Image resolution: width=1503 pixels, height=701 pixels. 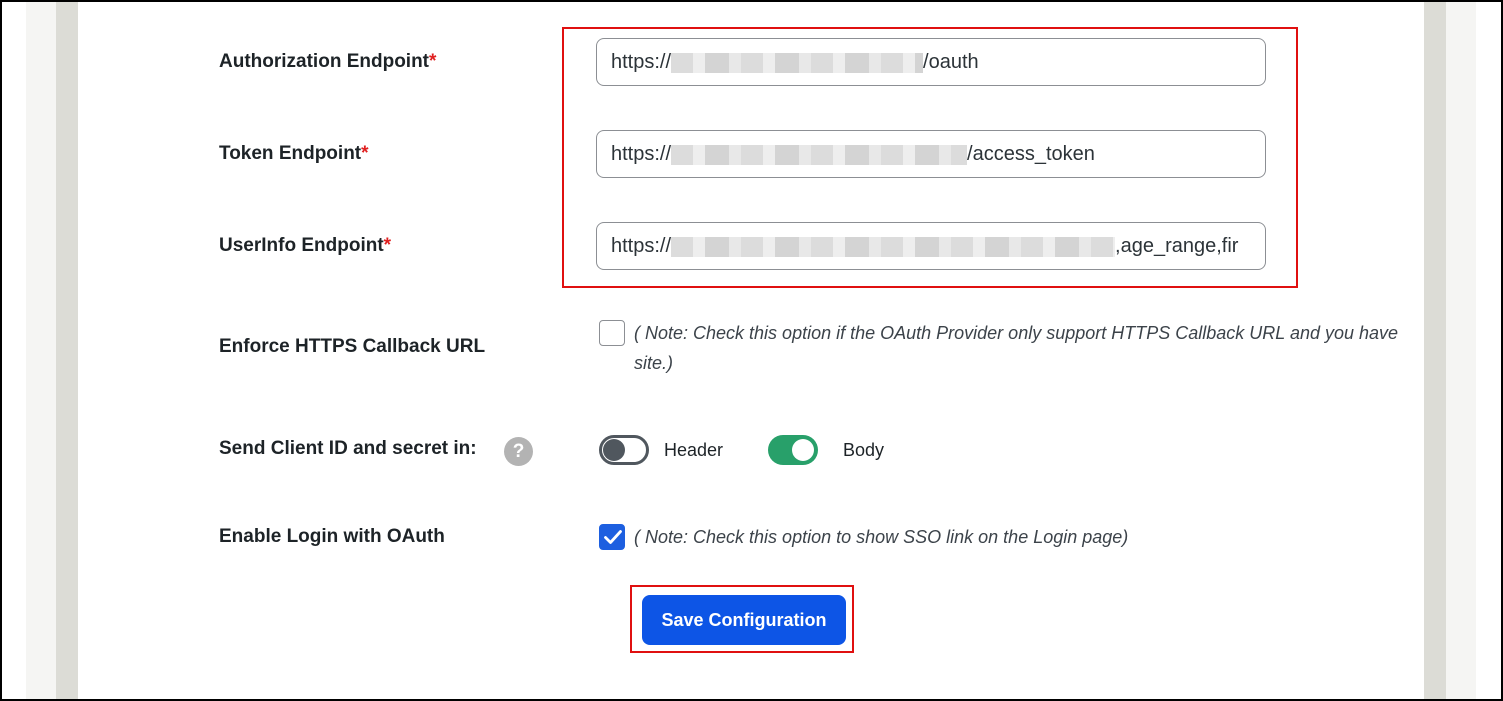 I want to click on enforce-https-label: Enforce HTTPS Callback URL, so click(x=352, y=346).